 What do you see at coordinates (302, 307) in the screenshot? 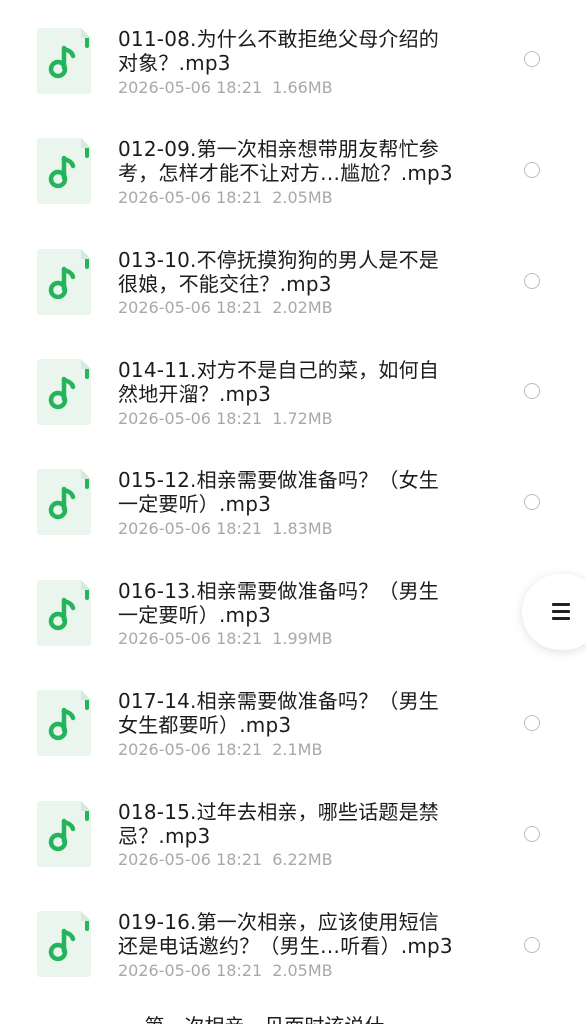
I see `file-size: 2.02MB` at bounding box center [302, 307].